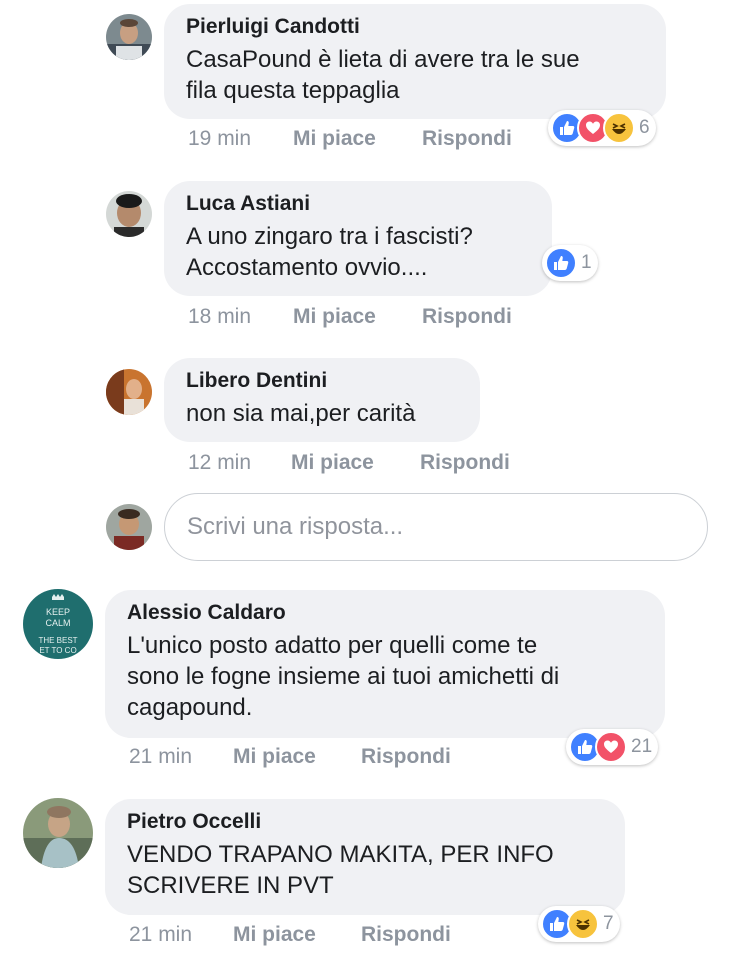 The width and height of the screenshot is (731, 960). What do you see at coordinates (561, 263) in the screenshot?
I see `like-reaction-icon` at bounding box center [561, 263].